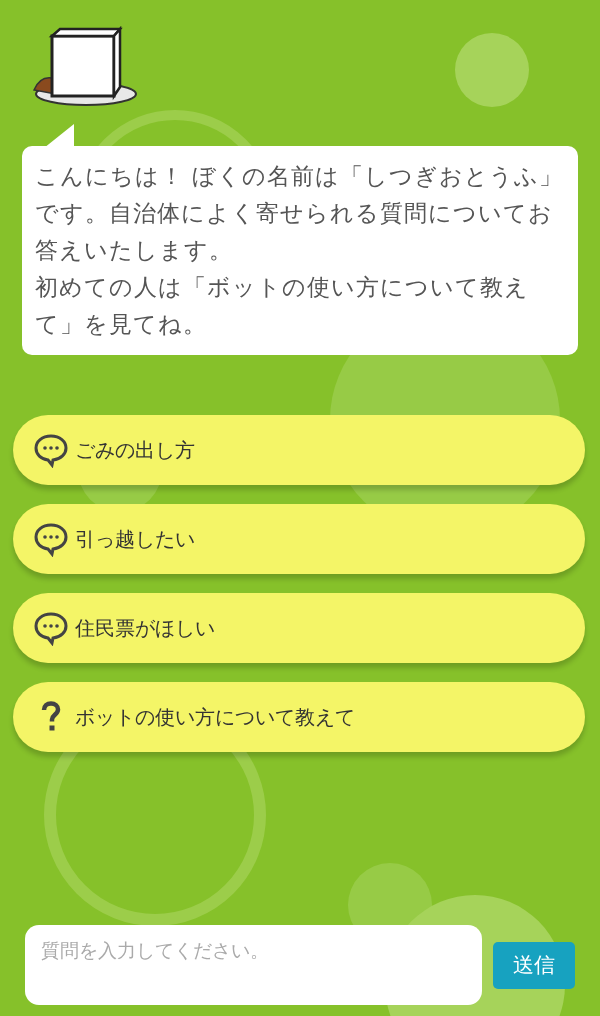 This screenshot has width=600, height=1016. I want to click on greeting-text: こんにちは！ ぼくの名前は「しつぎおとうふ」です。自治体によく寄せられる質問についてお答えいたします。, so click(300, 213).